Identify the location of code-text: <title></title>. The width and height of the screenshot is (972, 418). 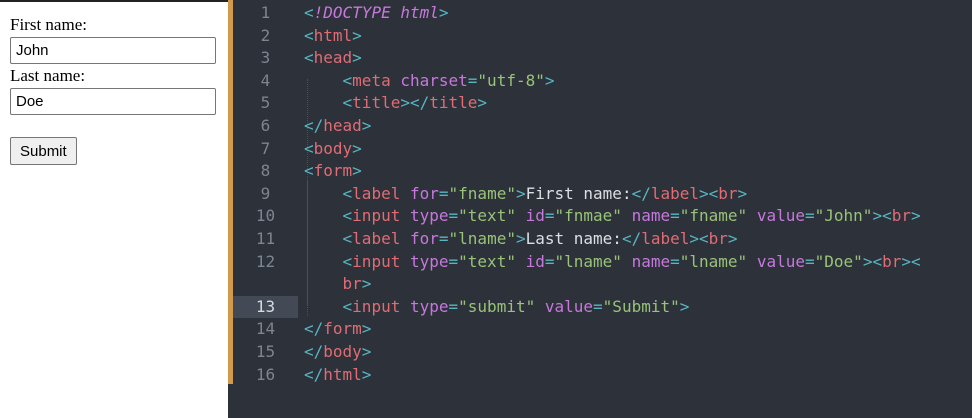
(415, 103).